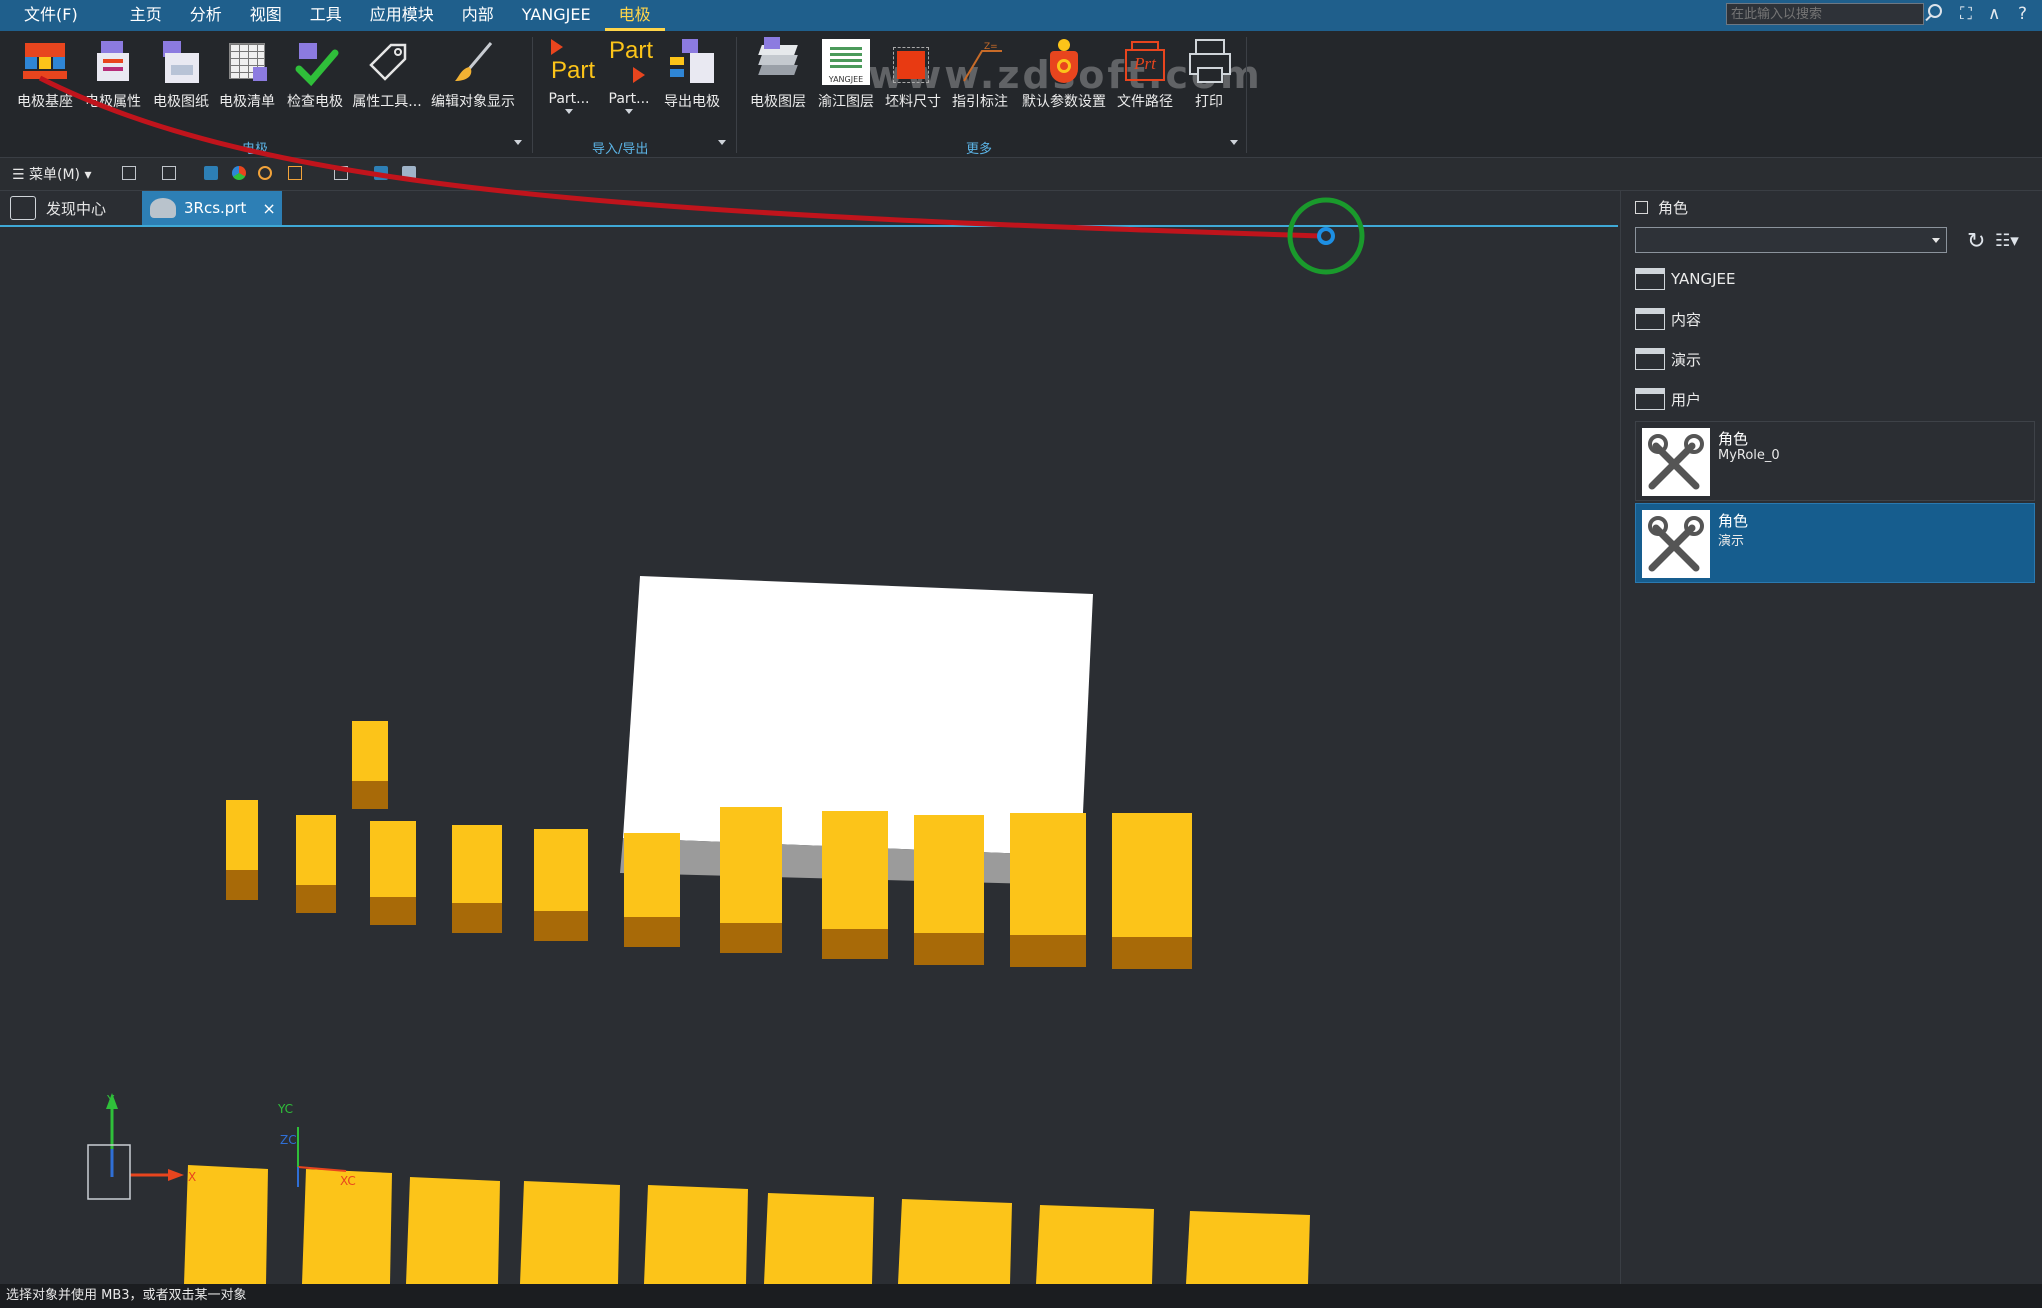 Image resolution: width=2042 pixels, height=1308 pixels. I want to click on folder-demo: 演示, so click(1825, 359).